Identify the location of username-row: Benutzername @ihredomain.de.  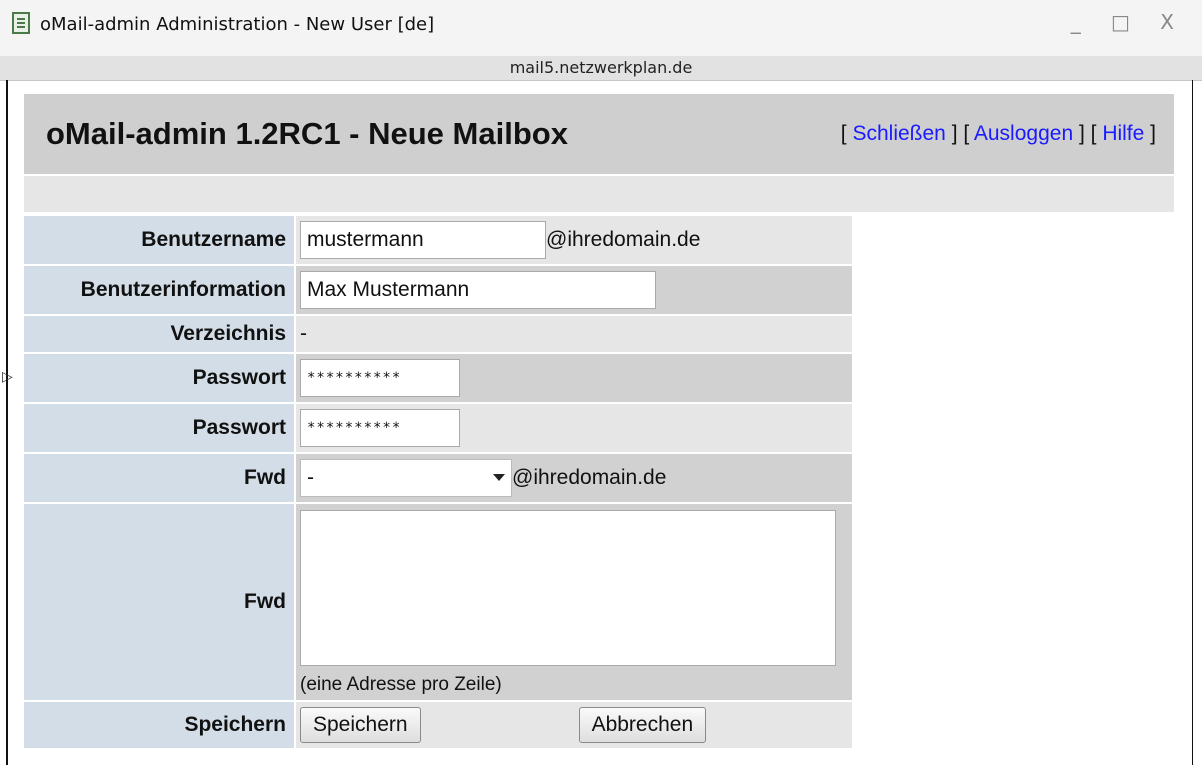
(438, 240).